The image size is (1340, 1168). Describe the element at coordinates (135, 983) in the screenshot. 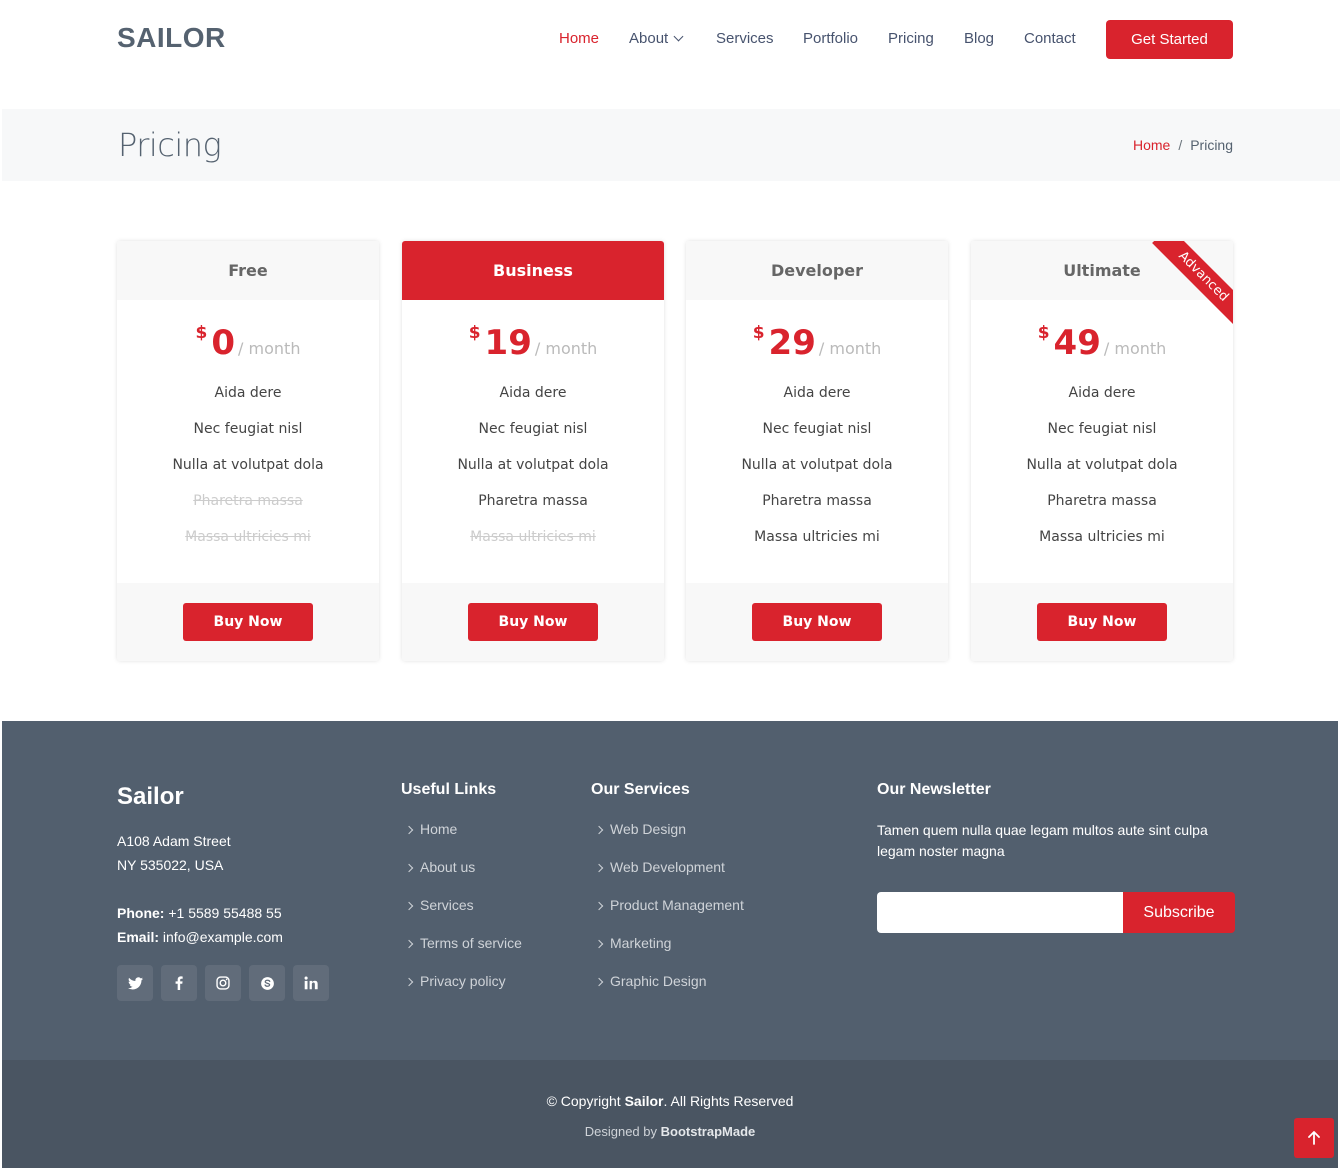

I see `twitter-icon` at that location.